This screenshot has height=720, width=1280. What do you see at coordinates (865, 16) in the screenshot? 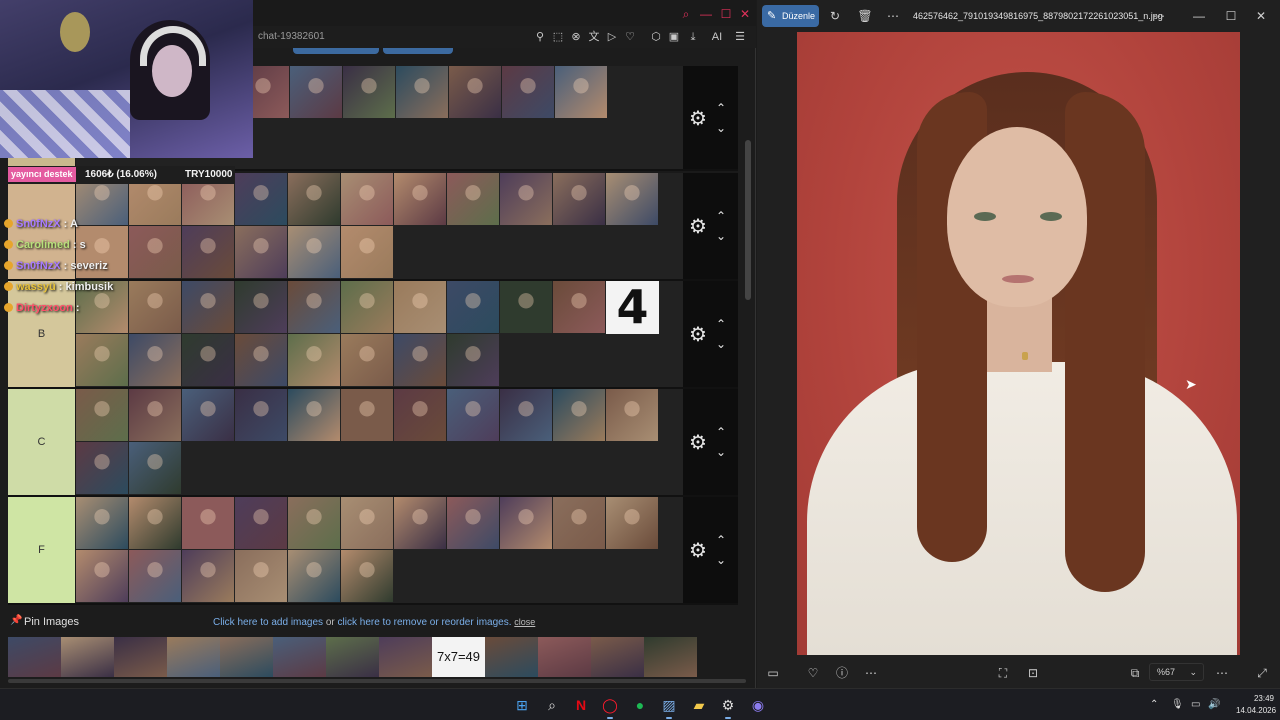
I see `delete-icon: 🗑` at bounding box center [865, 16].